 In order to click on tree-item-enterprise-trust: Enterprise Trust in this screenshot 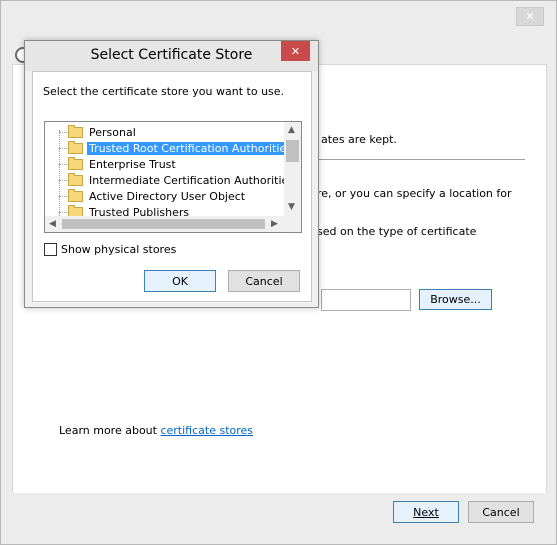, I will do `click(118, 164)`.